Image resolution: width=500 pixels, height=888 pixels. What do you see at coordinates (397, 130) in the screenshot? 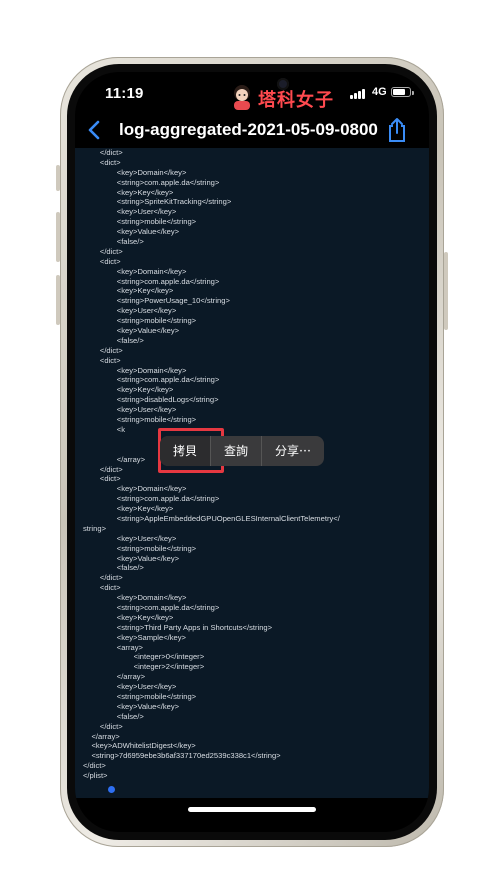
I see `share-icon` at bounding box center [397, 130].